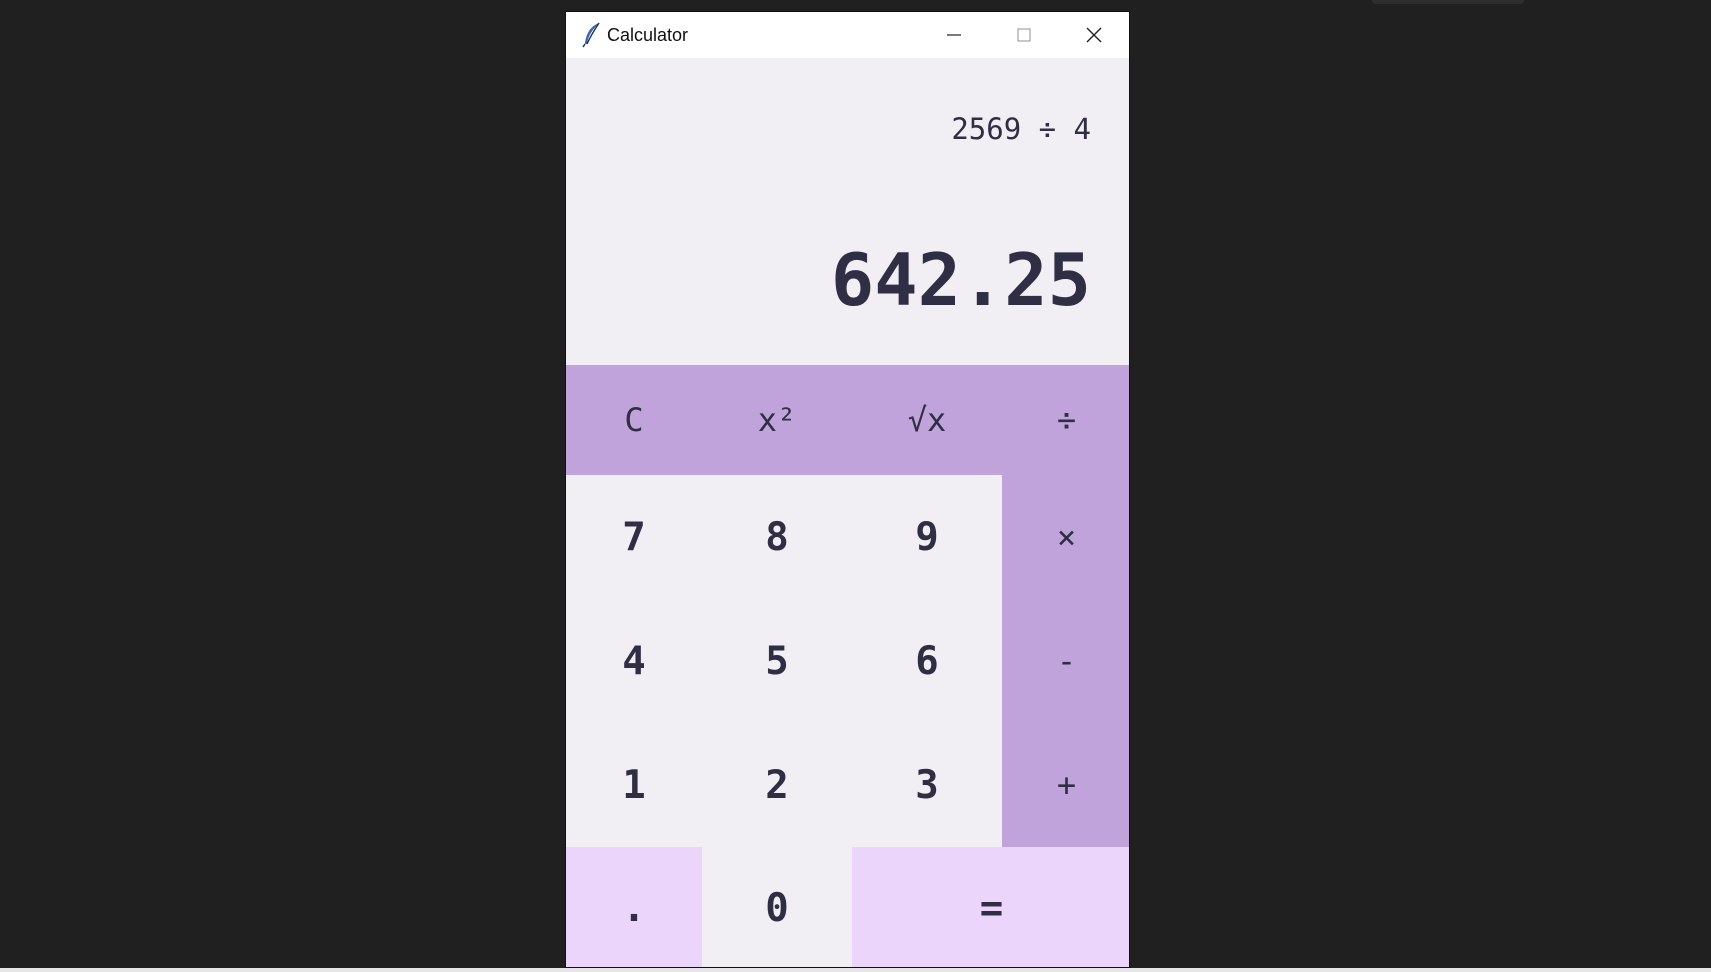  I want to click on equals-button: =, so click(990, 907).